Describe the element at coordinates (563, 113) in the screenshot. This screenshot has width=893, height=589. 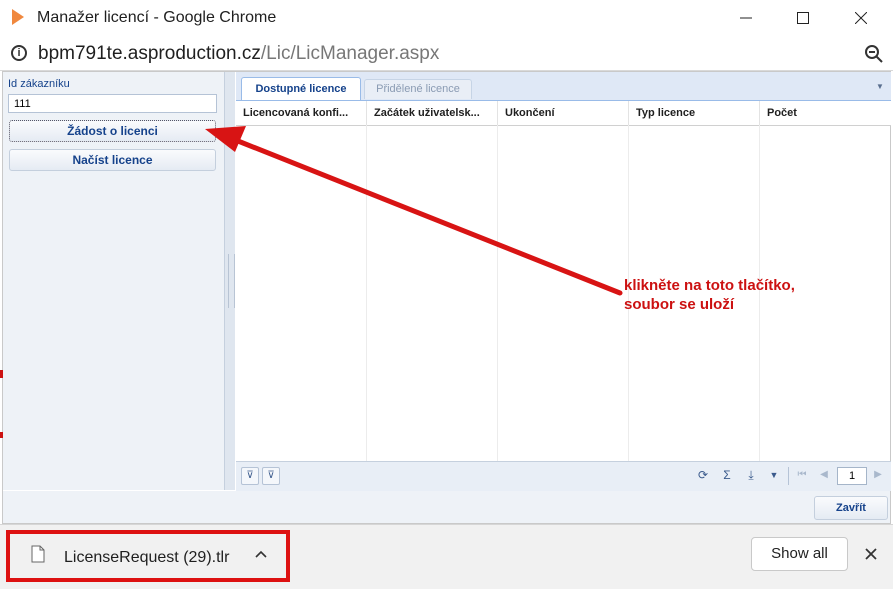
I see `column-header-end: Ukončení` at that location.